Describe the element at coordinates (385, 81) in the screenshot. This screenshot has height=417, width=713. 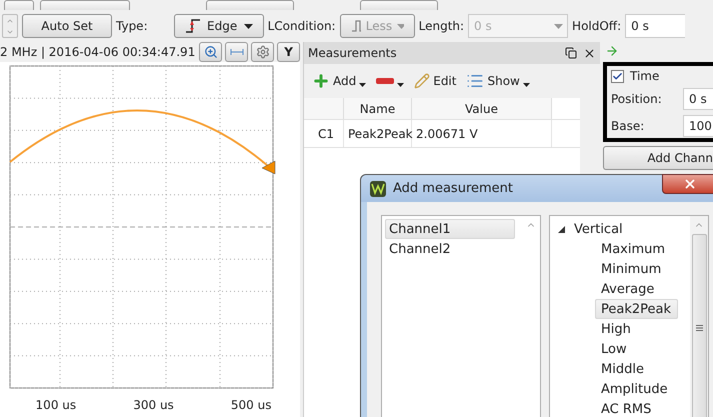
I see `minus-icon` at that location.